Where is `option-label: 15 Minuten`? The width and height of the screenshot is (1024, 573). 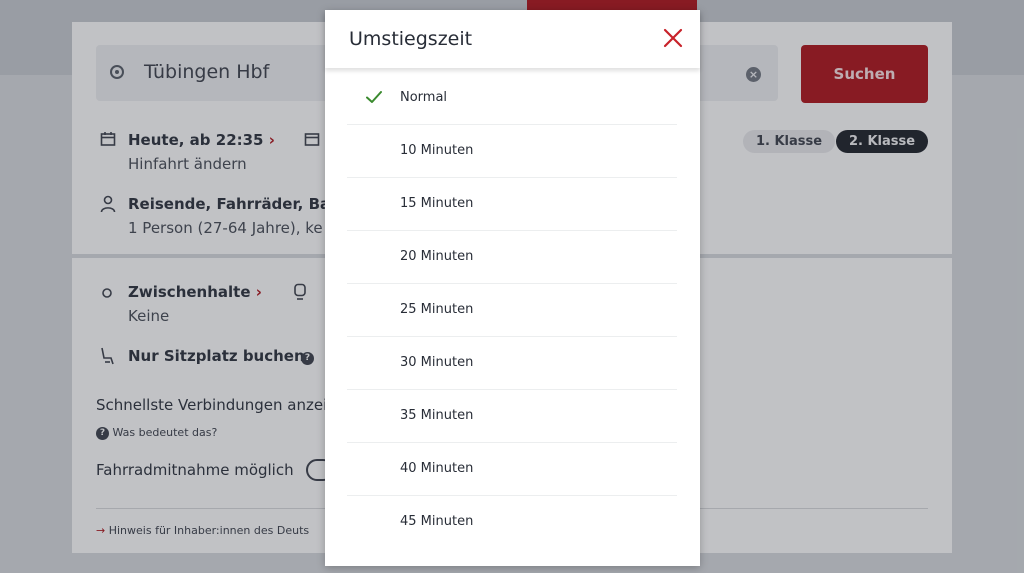 option-label: 15 Minuten is located at coordinates (437, 203).